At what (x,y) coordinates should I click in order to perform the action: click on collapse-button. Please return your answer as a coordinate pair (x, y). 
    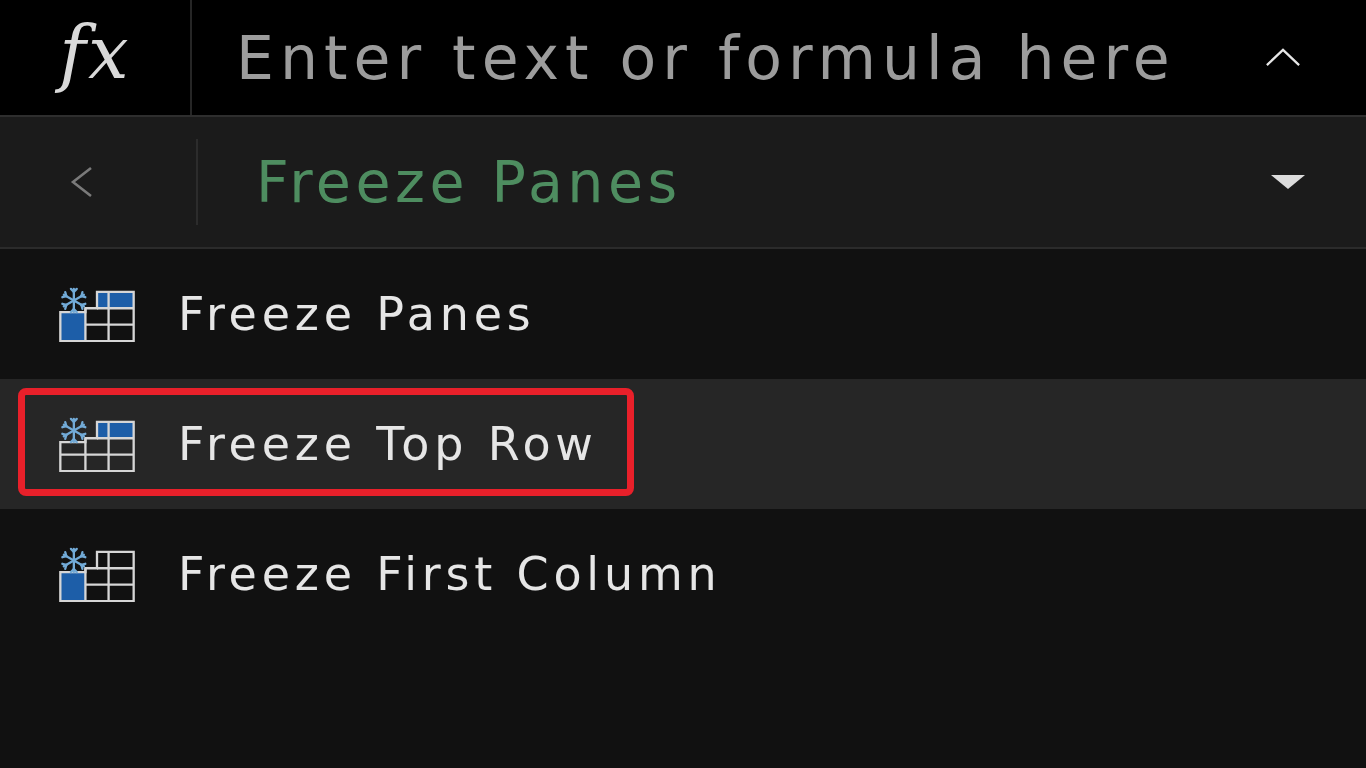
    Looking at the image, I should click on (1283, 57).